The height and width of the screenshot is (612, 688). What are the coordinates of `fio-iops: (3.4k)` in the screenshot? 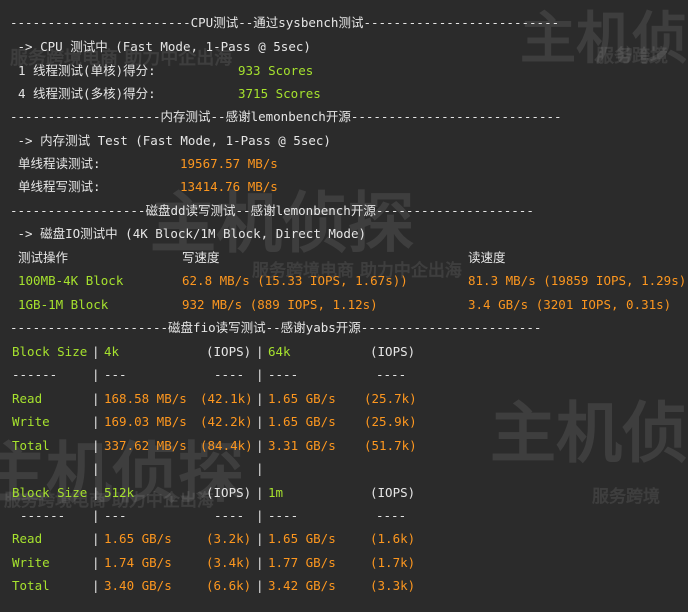 It's located at (229, 562).